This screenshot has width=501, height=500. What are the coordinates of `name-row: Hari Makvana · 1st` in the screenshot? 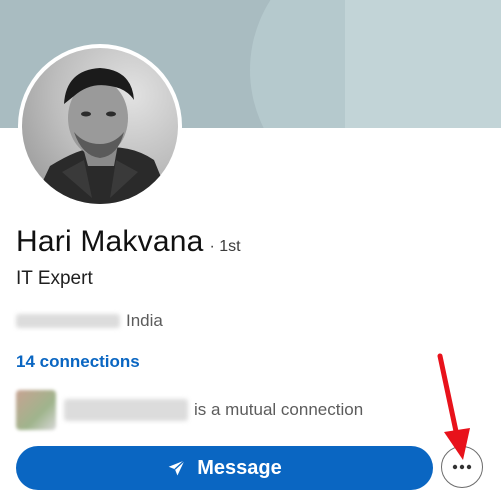 It's located at (128, 242).